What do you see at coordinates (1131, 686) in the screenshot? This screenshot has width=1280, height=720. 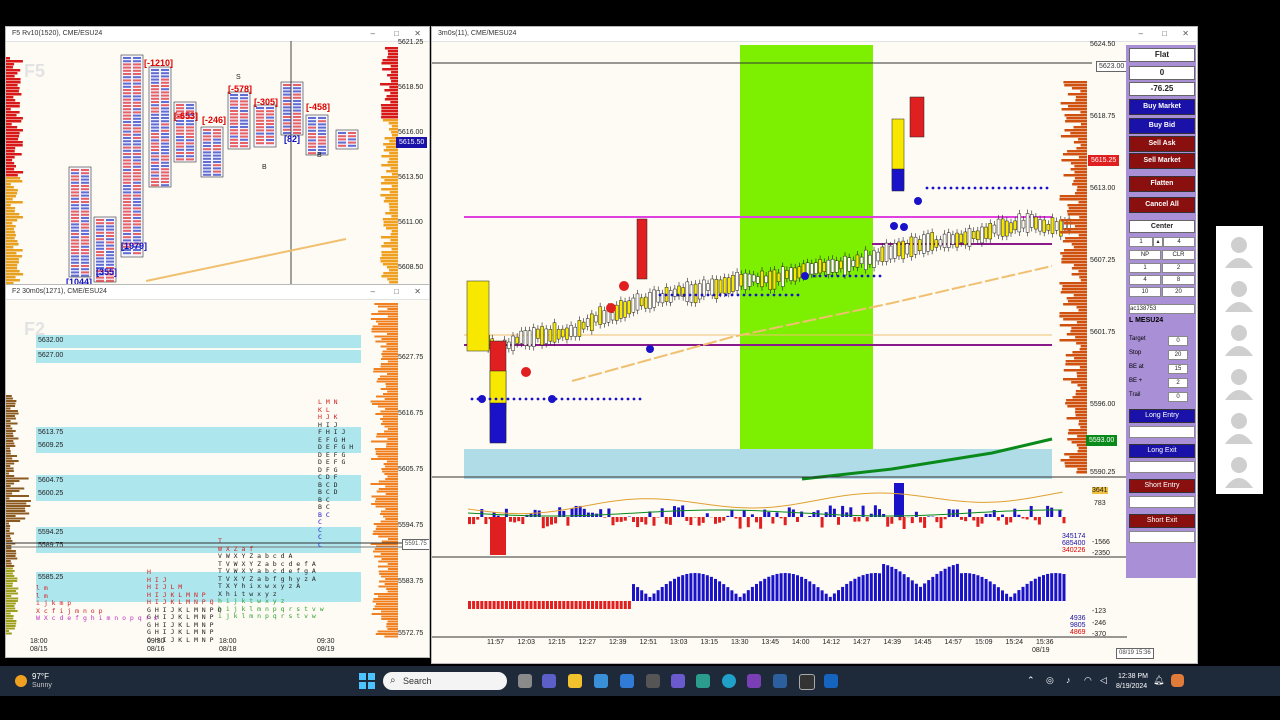 I see `clock-date: 8/19/2024` at bounding box center [1131, 686].